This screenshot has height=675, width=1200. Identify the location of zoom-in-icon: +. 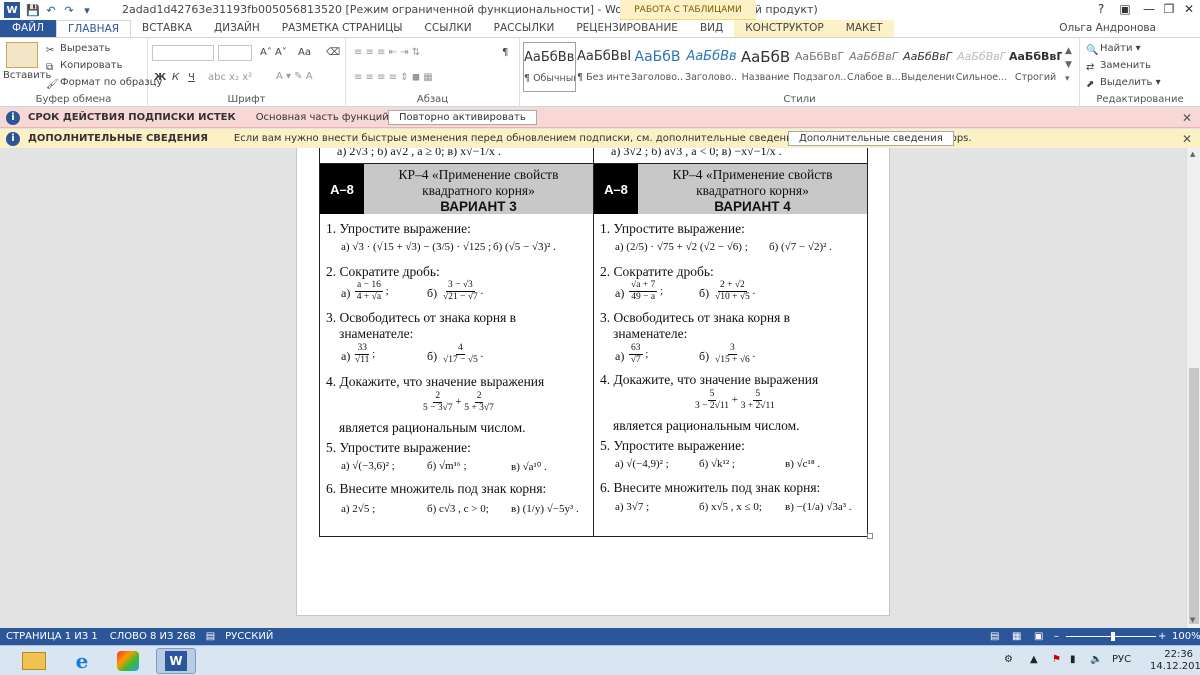
(1162, 636).